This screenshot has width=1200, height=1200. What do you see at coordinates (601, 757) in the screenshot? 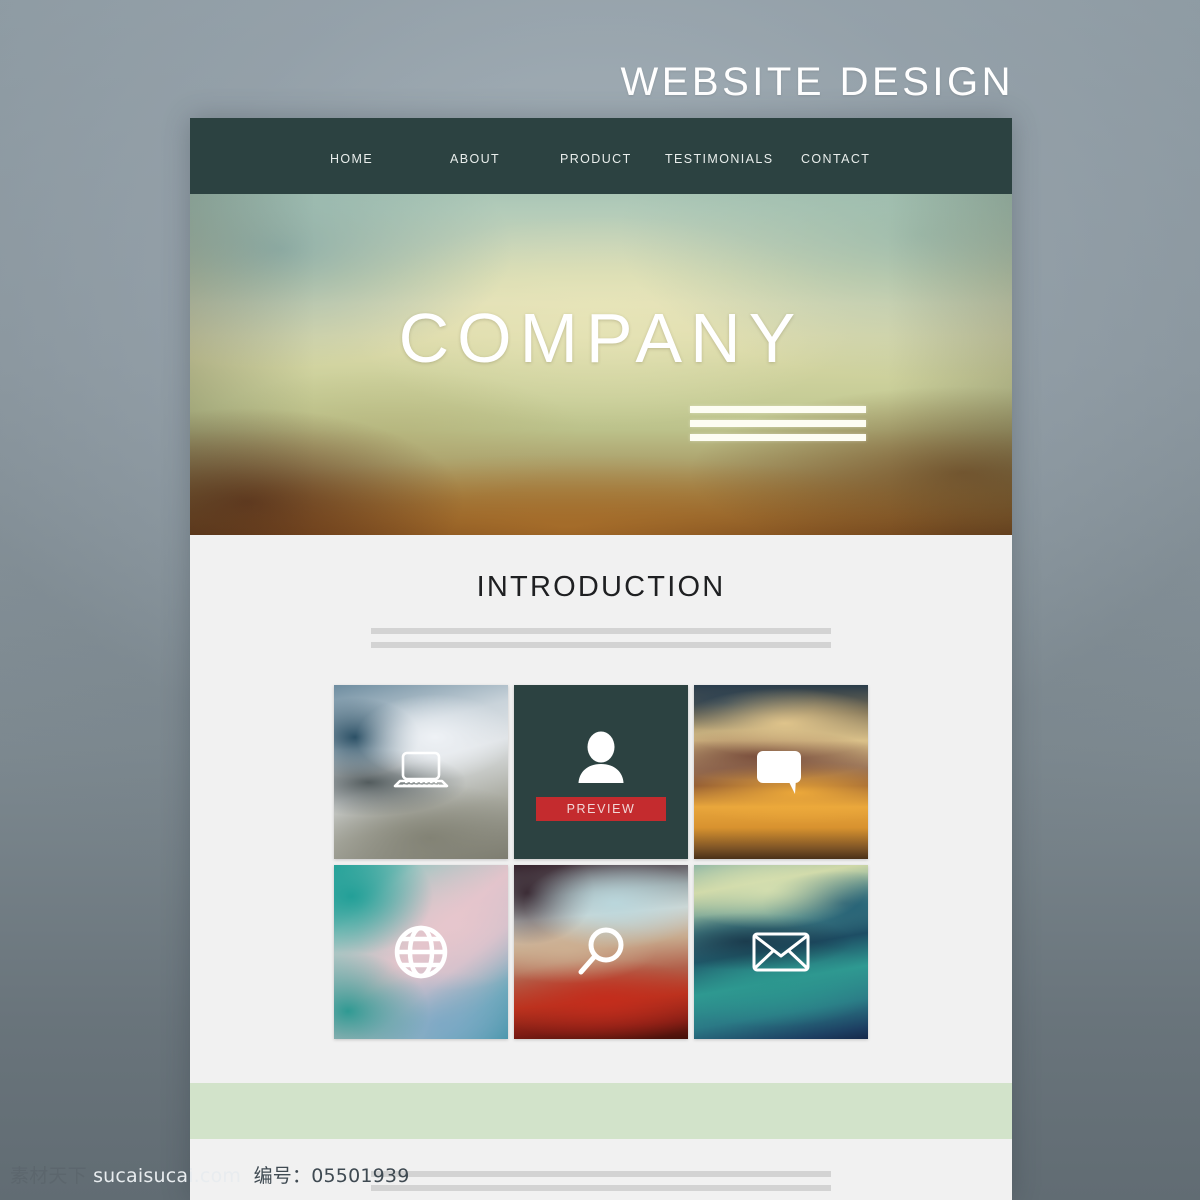
I see `person-icon` at bounding box center [601, 757].